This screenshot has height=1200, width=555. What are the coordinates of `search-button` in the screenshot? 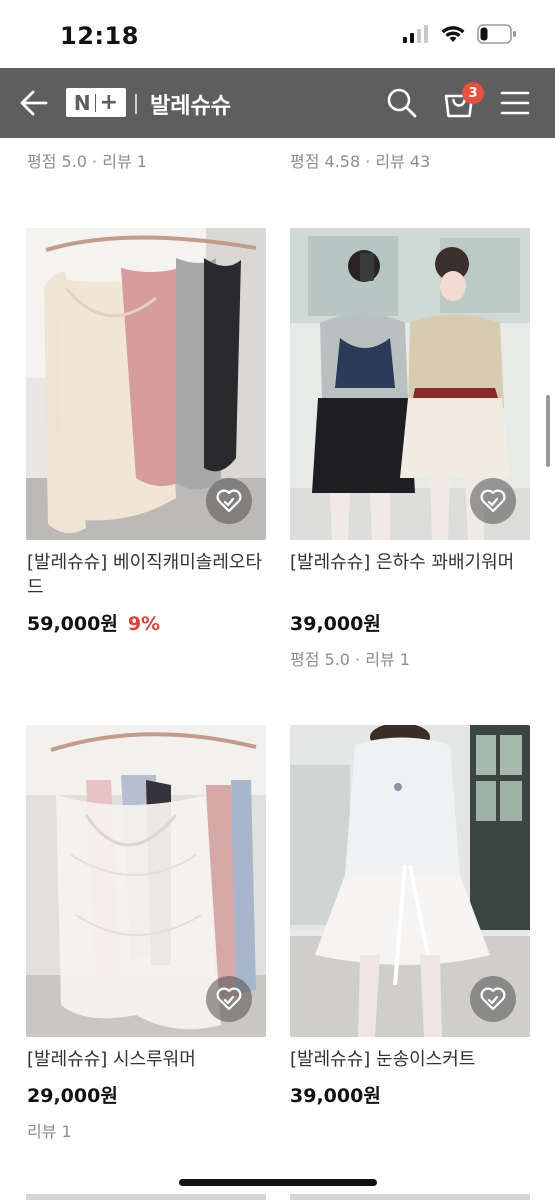 It's located at (402, 103).